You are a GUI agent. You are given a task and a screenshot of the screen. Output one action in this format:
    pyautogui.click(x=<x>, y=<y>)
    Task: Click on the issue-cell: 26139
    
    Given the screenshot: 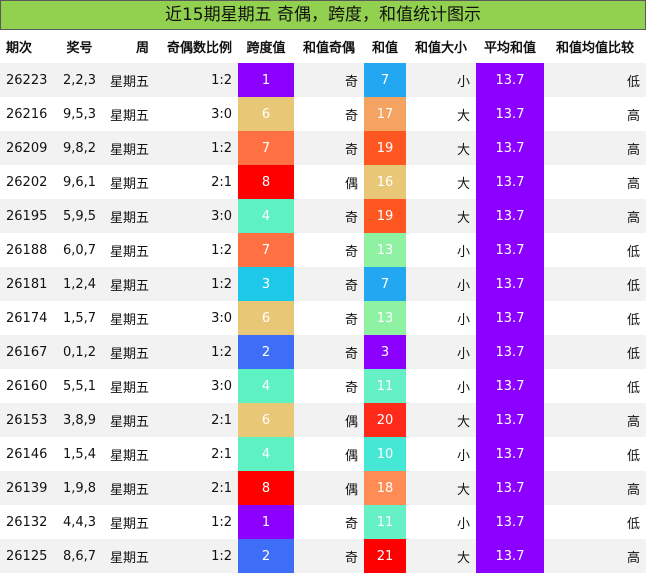 What is the action you would take?
    pyautogui.click(x=28, y=488)
    